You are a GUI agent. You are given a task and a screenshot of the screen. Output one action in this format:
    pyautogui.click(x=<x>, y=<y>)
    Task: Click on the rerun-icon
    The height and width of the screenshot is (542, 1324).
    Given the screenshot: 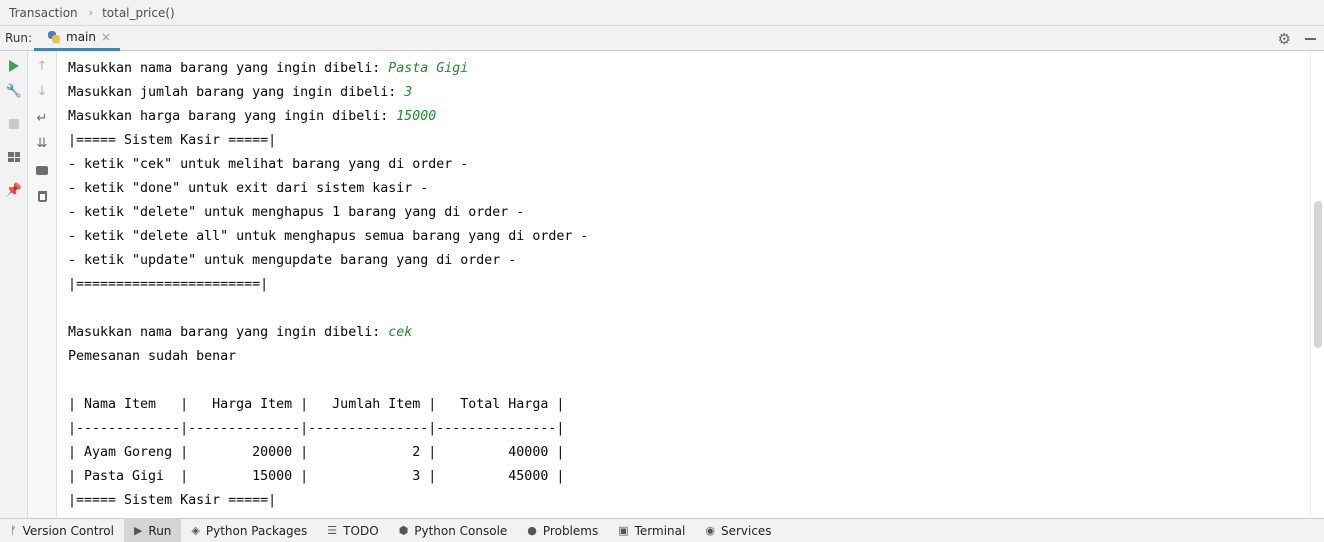 What is the action you would take?
    pyautogui.click(x=14, y=66)
    